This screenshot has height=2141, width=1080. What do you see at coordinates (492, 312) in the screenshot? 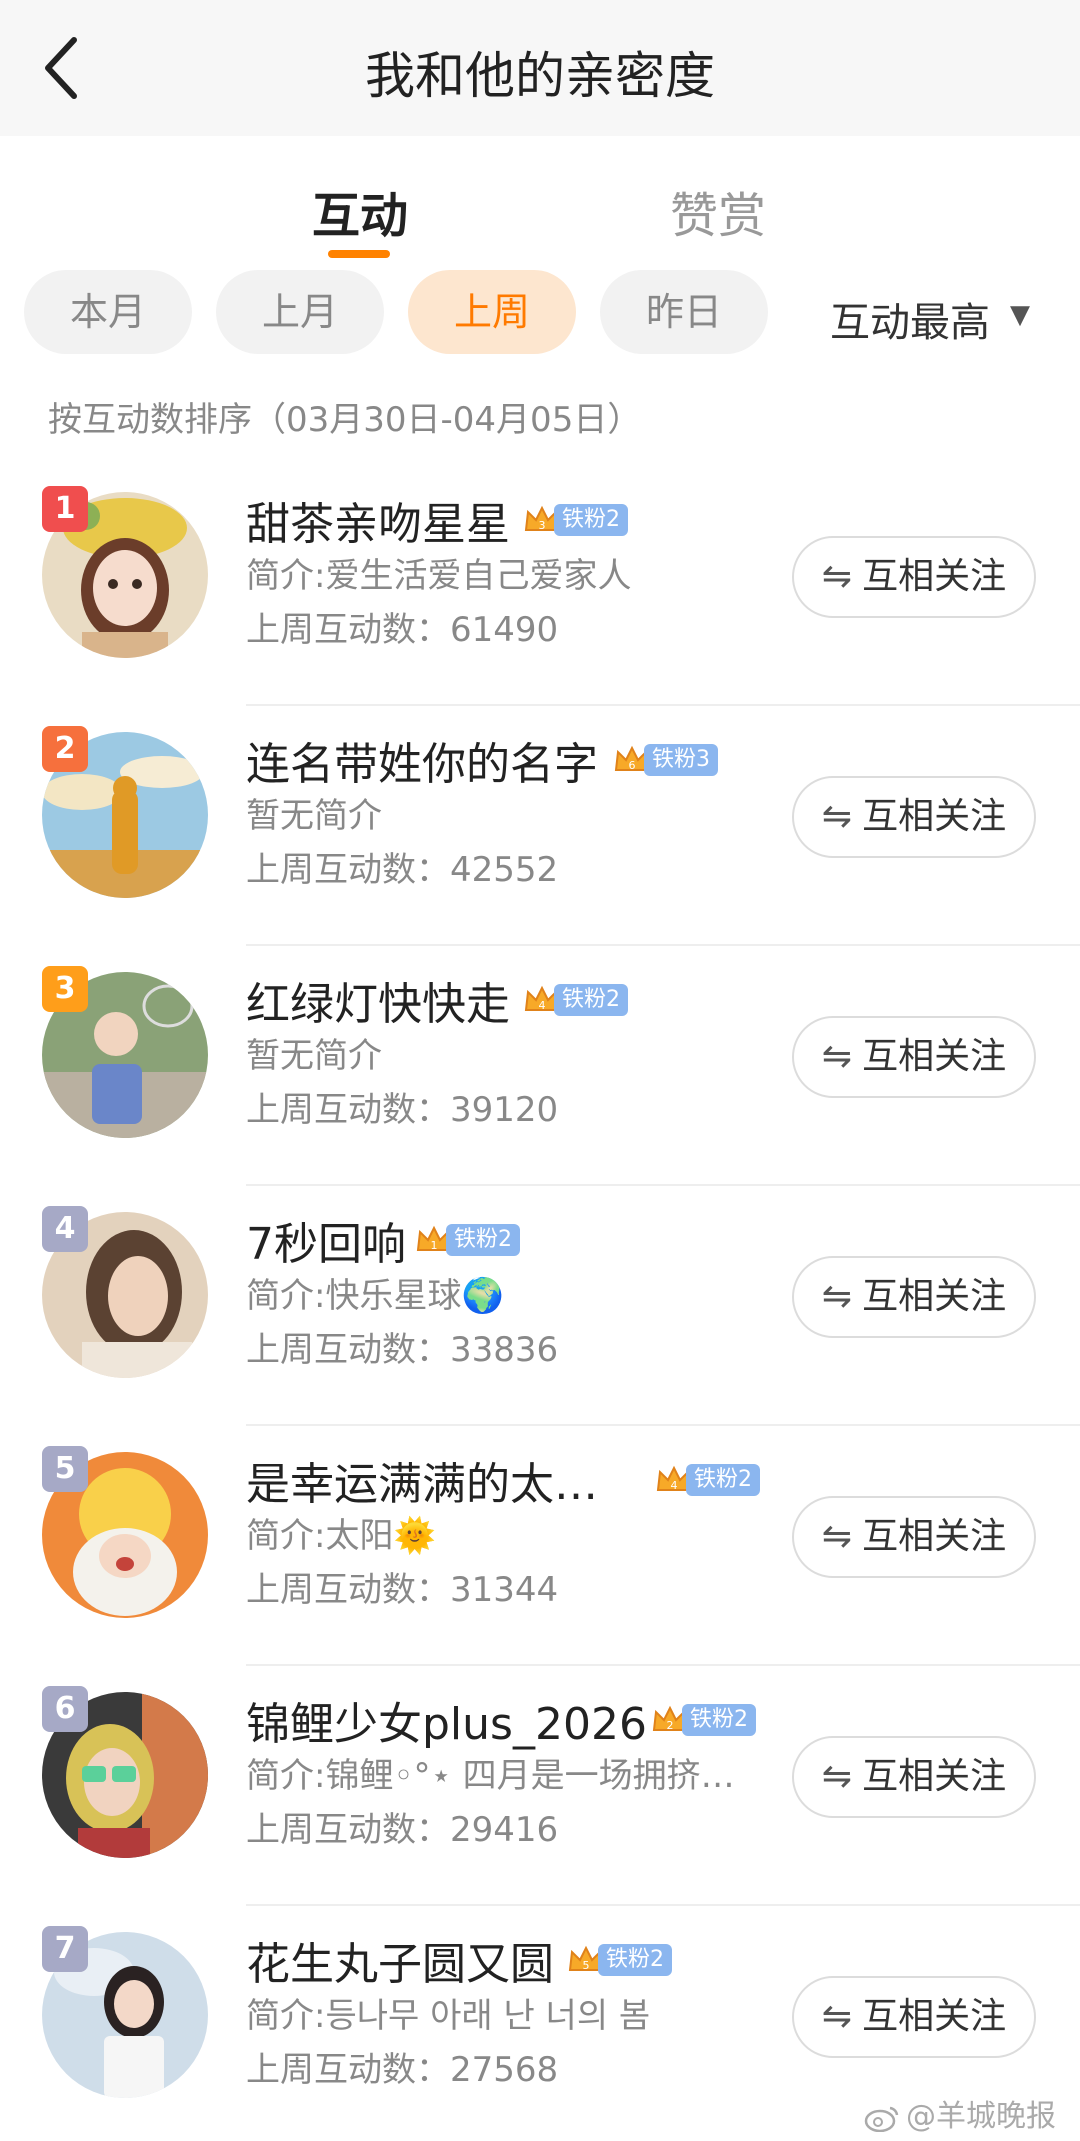
I see `filter-last-week: 上周` at bounding box center [492, 312].